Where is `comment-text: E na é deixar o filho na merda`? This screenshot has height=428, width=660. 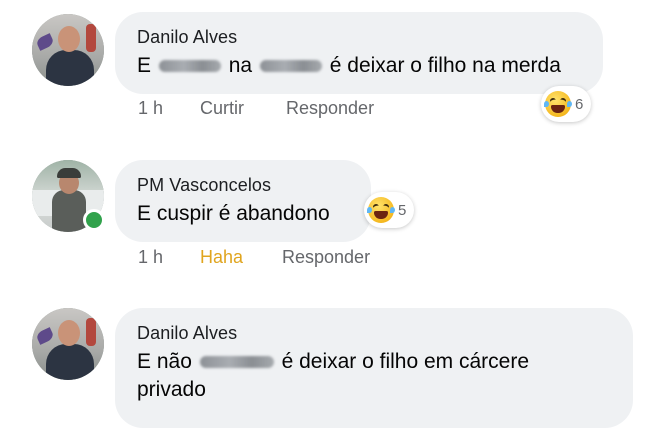
comment-text: E na é deixar o filho na merda is located at coordinates (359, 66).